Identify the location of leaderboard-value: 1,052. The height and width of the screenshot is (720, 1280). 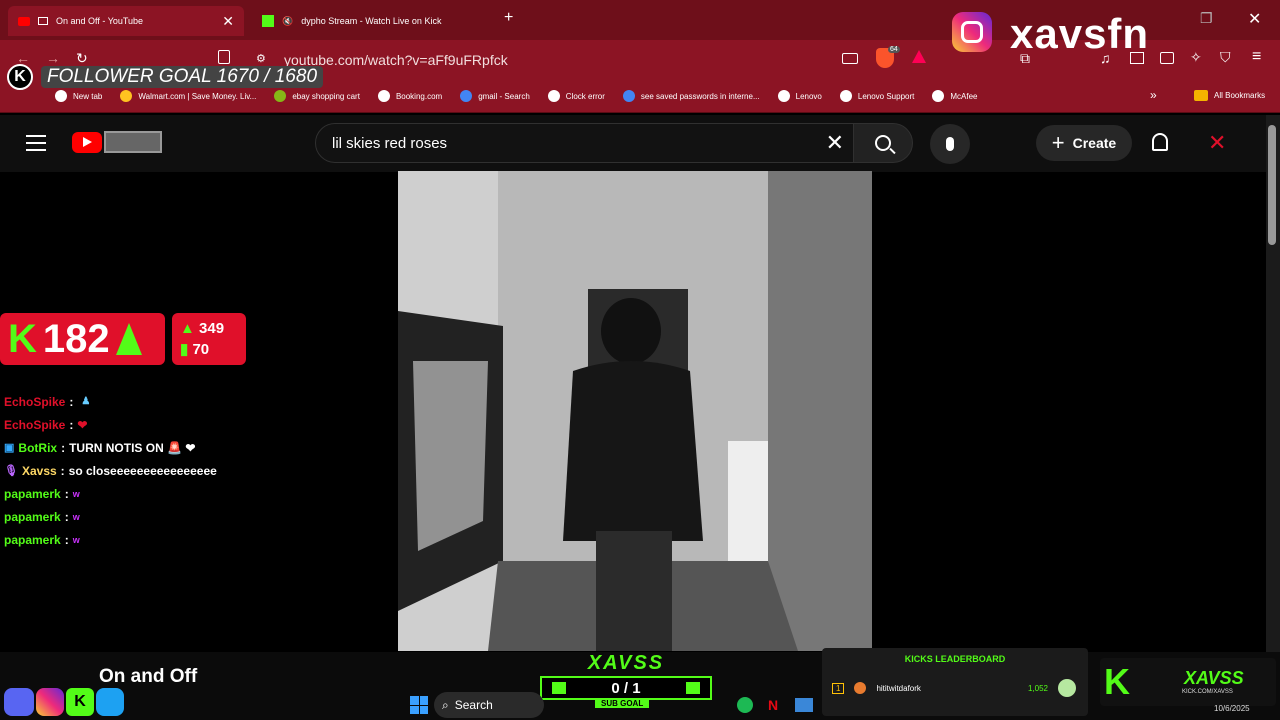
(1037, 688).